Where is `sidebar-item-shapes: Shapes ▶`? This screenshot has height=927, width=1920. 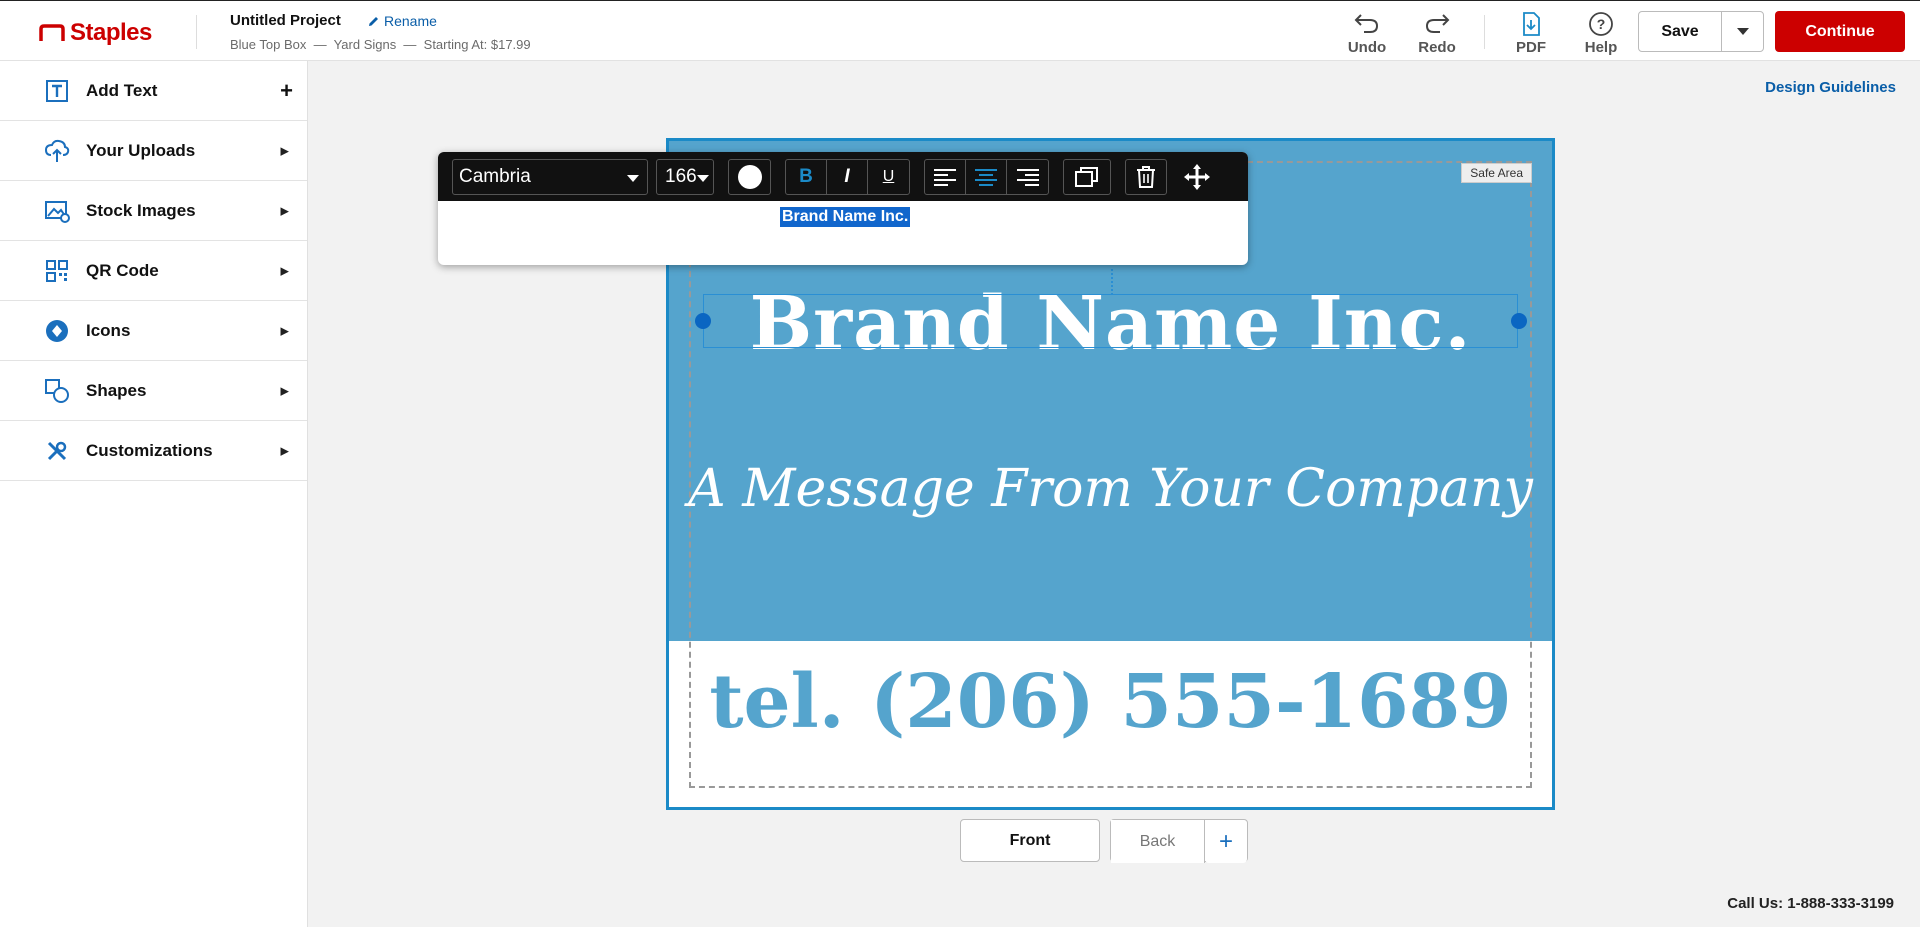
sidebar-item-shapes: Shapes ▶ is located at coordinates (153, 391).